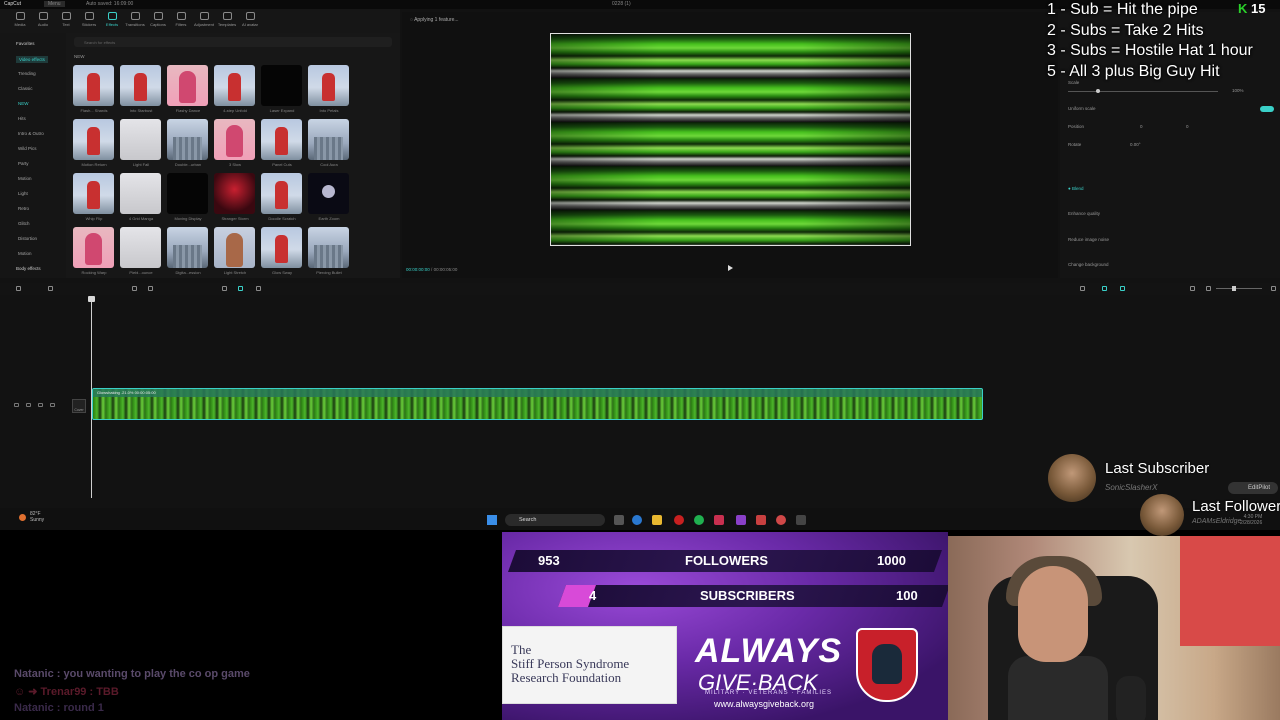  What do you see at coordinates (1187, 126) in the screenshot?
I see `position-y: 0` at bounding box center [1187, 126].